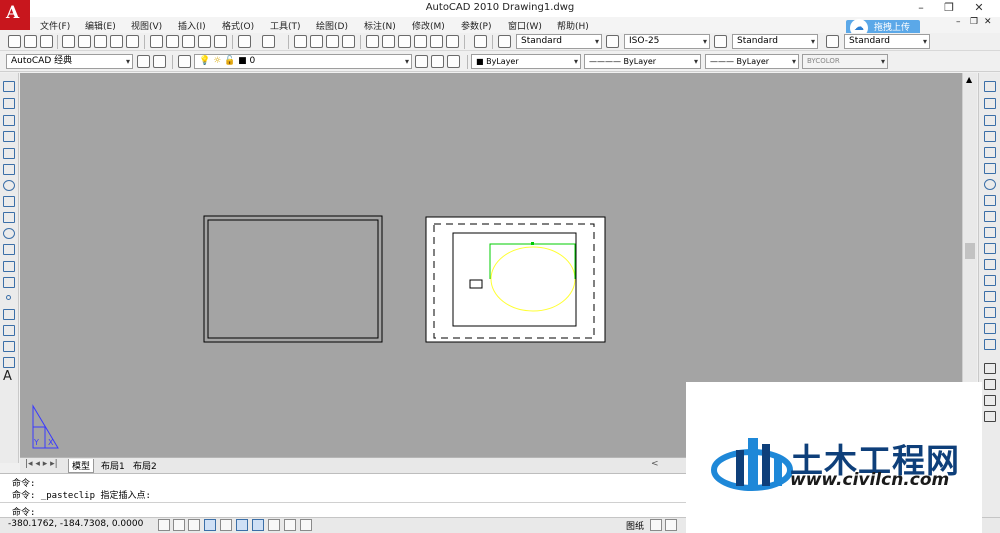 The height and width of the screenshot is (533, 1000). Describe the element at coordinates (480, 41) in the screenshot. I see `help-icon` at that location.